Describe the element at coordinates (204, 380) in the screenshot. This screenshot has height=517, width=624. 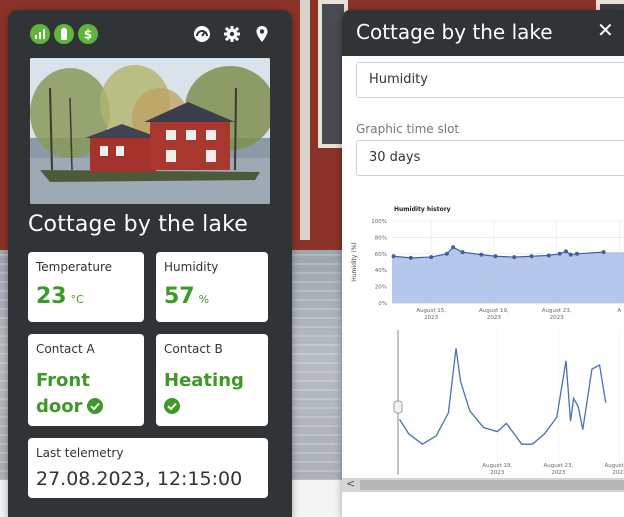
I see `contact-b-value: Heating` at that location.